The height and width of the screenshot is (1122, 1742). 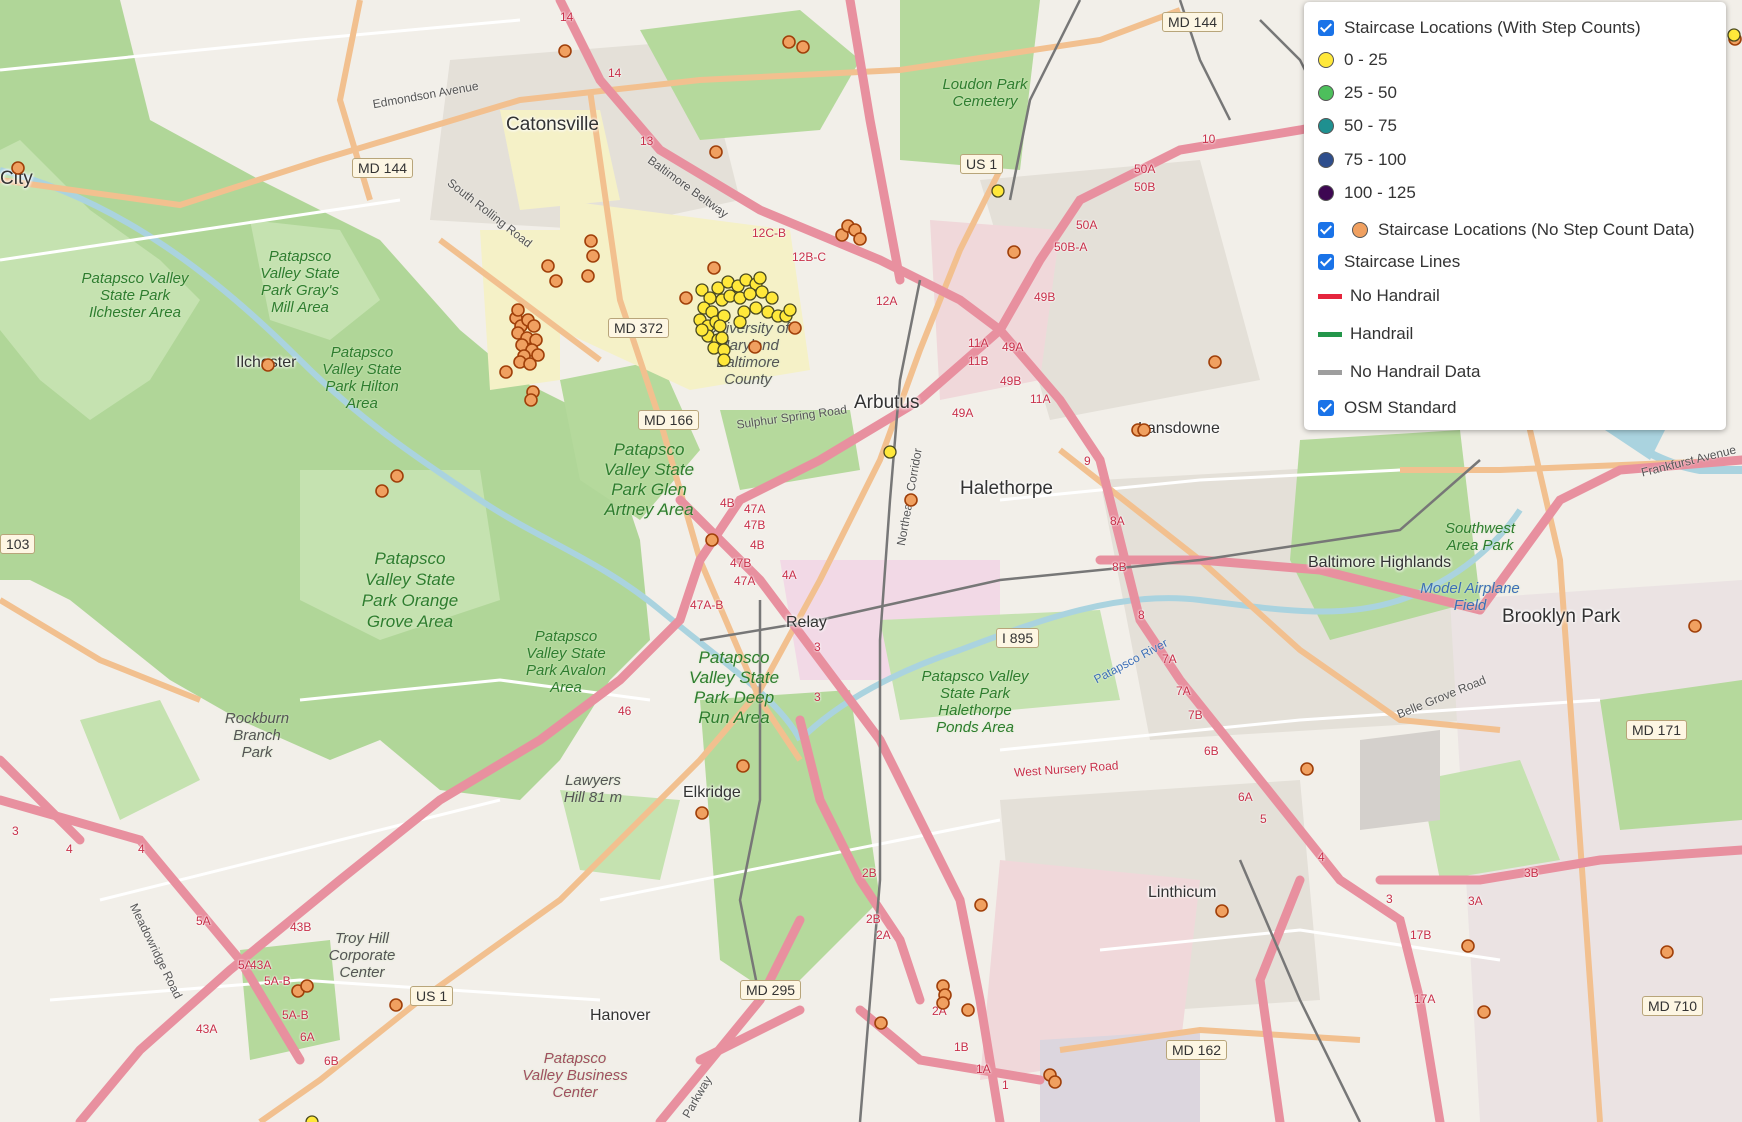 I want to click on layer-label: Staircase Lines, so click(x=1402, y=261).